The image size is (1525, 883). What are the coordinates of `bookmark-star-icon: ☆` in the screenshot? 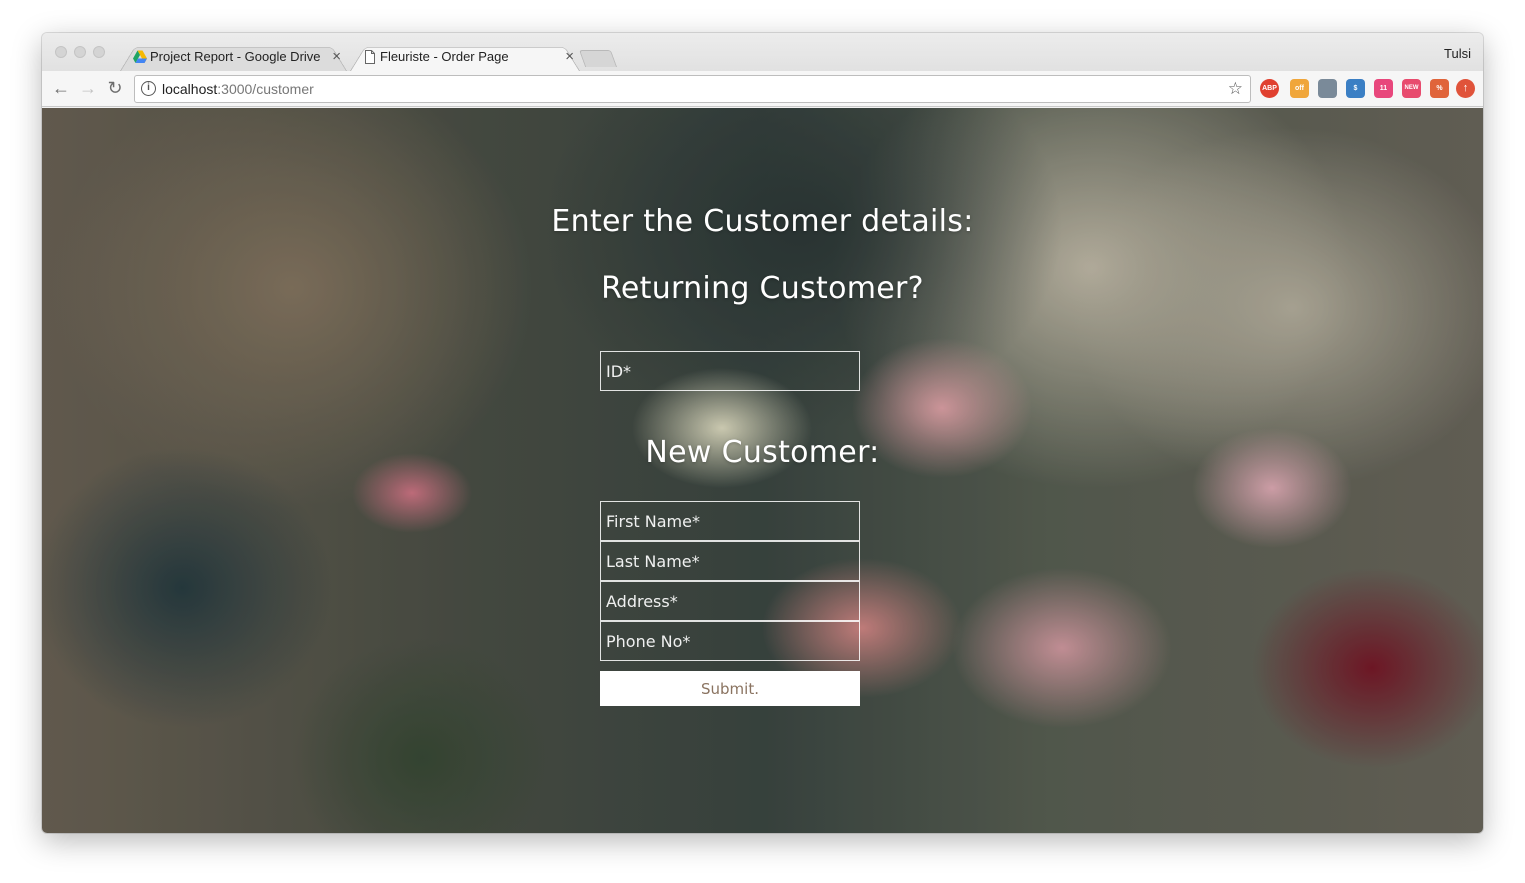 It's located at (1235, 89).